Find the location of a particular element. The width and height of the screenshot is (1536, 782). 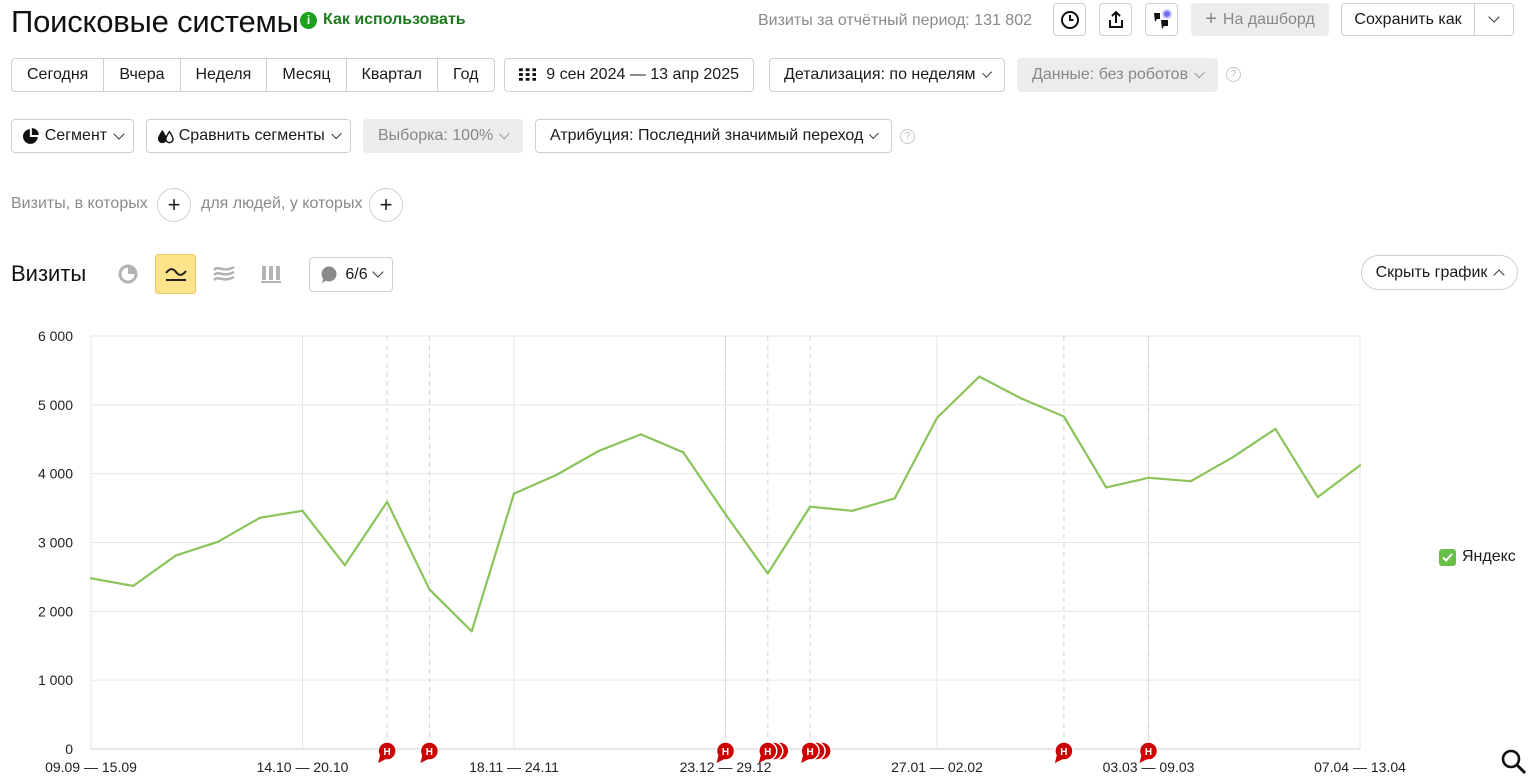

compare-segments-label: Сравнить сегменты is located at coordinates (251, 135).